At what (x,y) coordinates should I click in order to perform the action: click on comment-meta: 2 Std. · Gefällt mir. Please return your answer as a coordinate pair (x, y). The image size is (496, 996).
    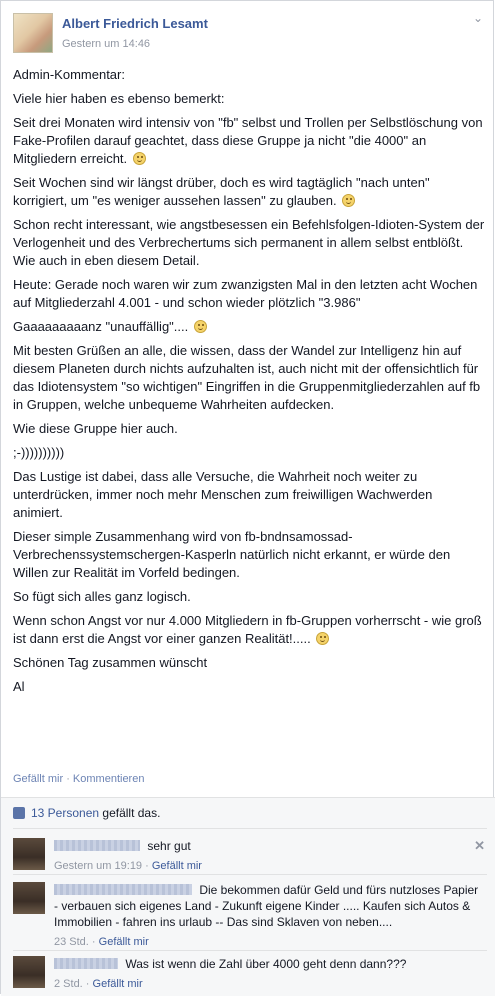
    Looking at the image, I should click on (98, 984).